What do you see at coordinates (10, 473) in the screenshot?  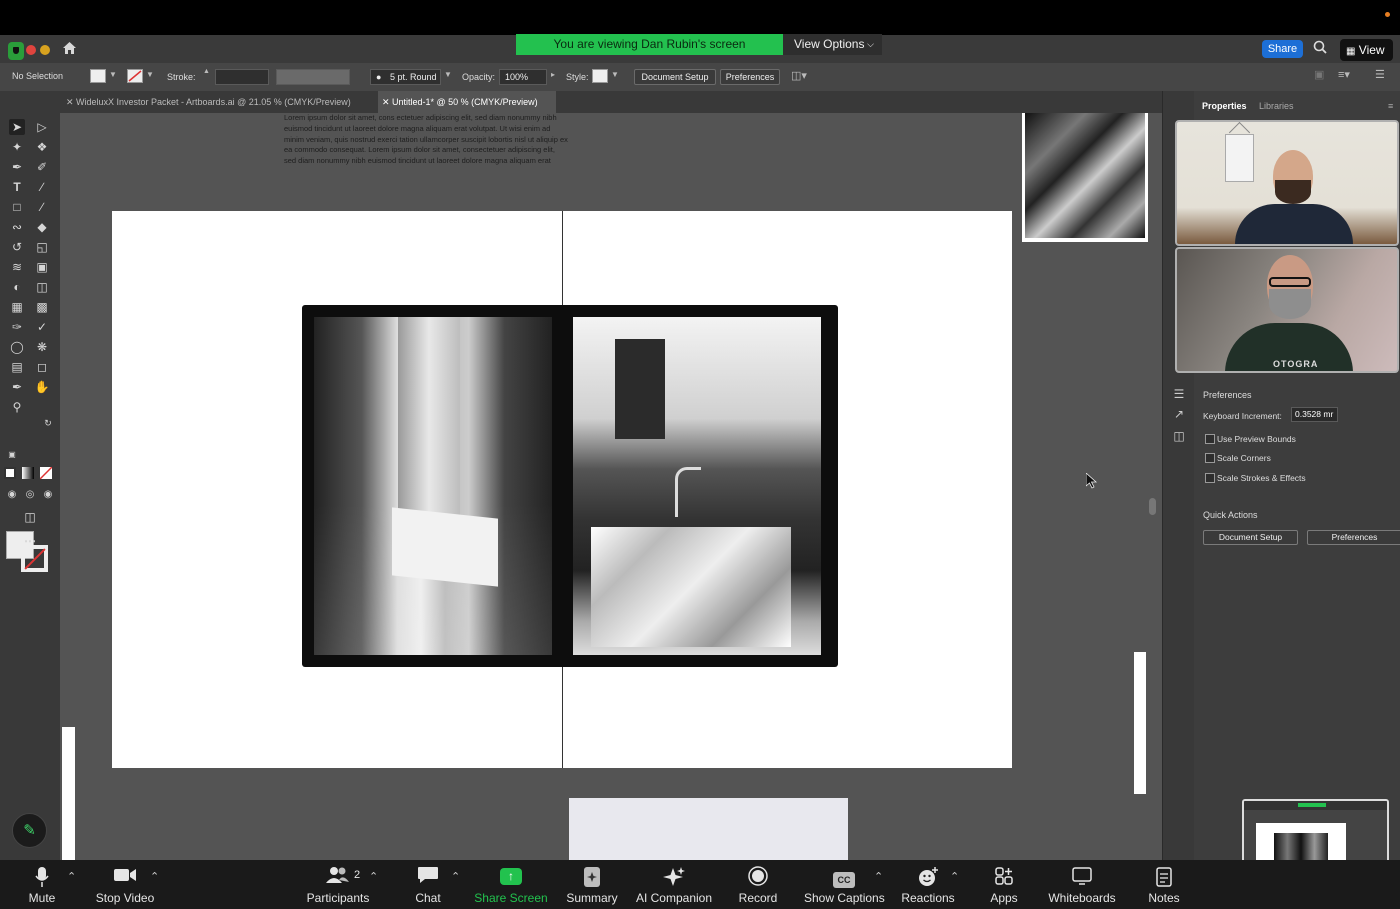 I see `color-mode-icon` at bounding box center [10, 473].